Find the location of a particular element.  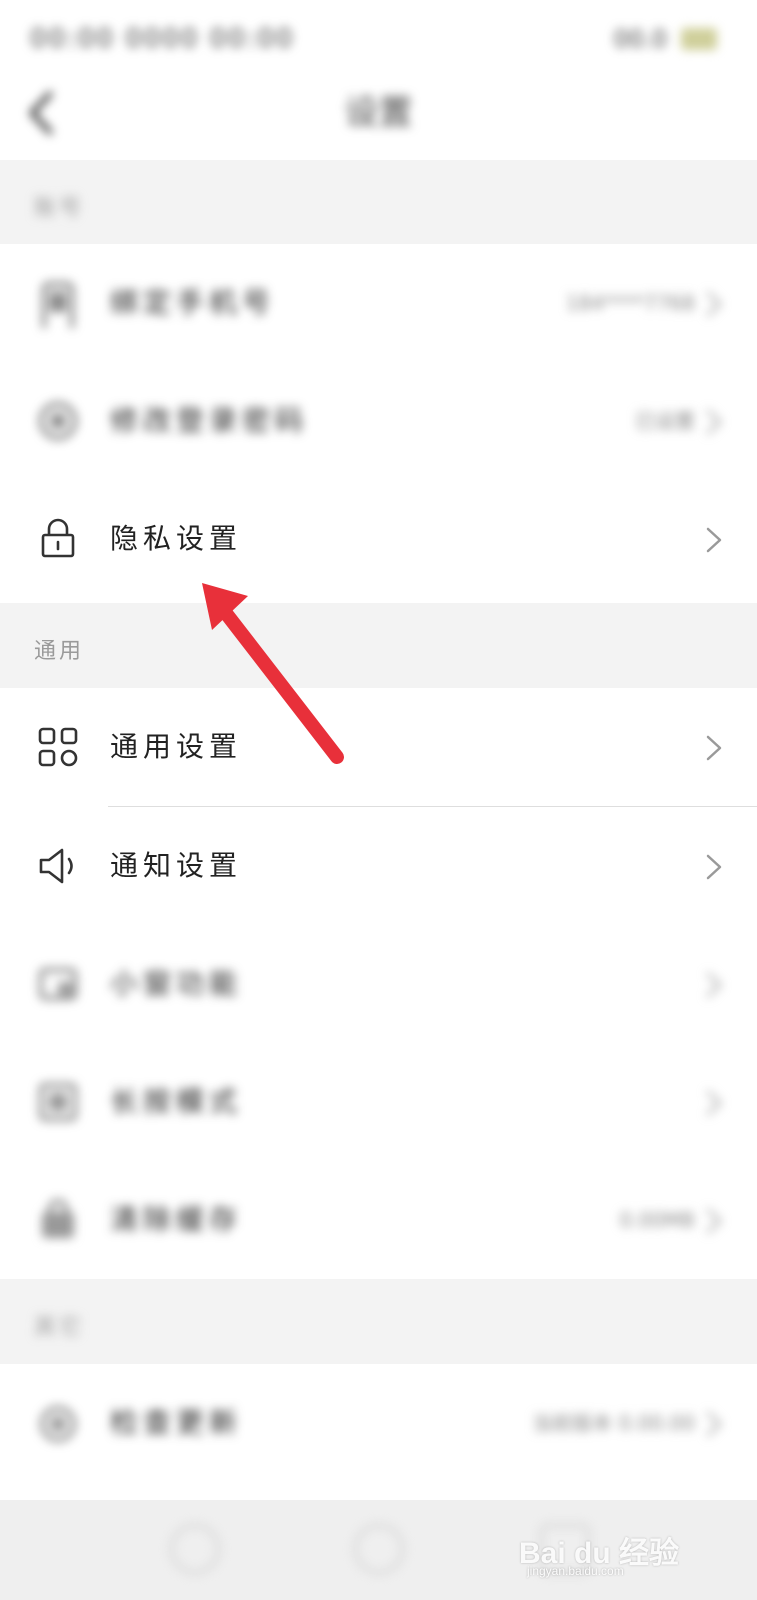

section-header-general: 通用 is located at coordinates (378, 645).